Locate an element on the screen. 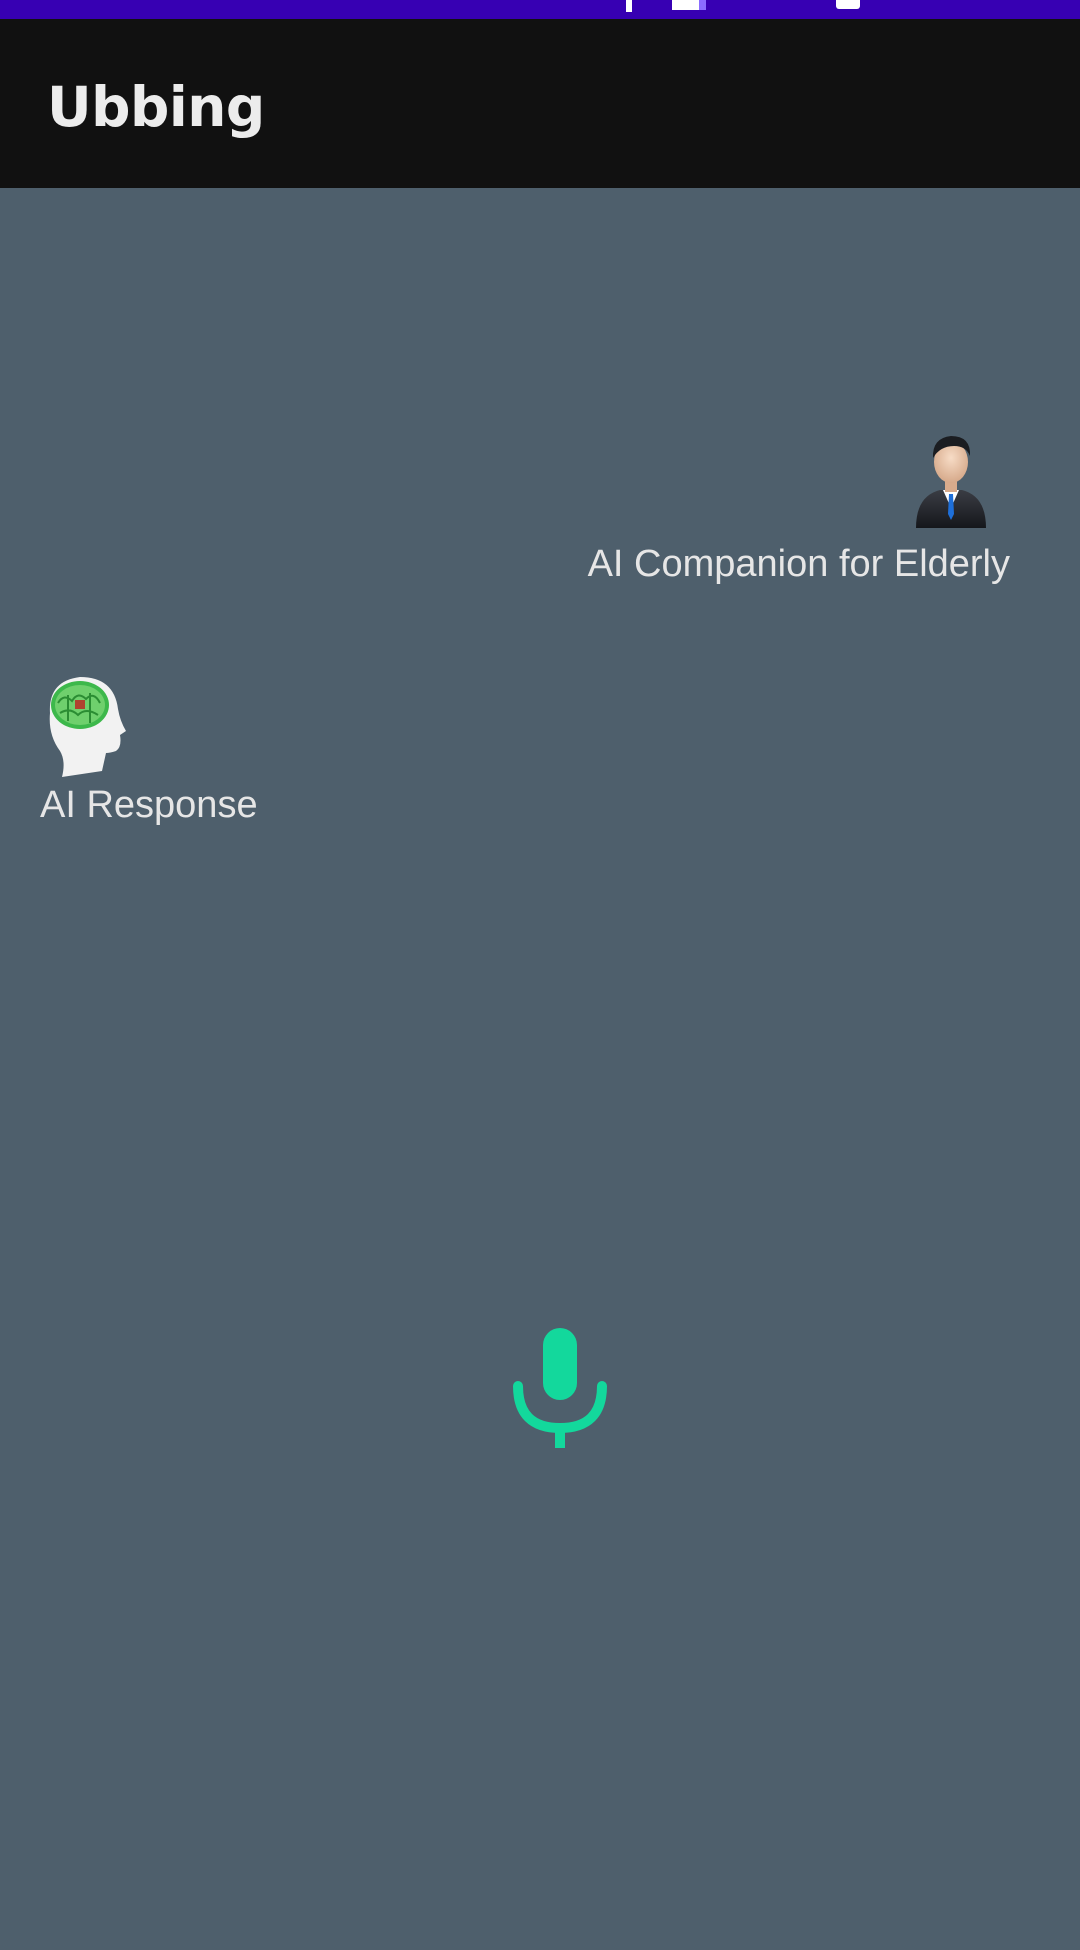 The image size is (1080, 1950). status-icons is located at coordinates (743, 9).